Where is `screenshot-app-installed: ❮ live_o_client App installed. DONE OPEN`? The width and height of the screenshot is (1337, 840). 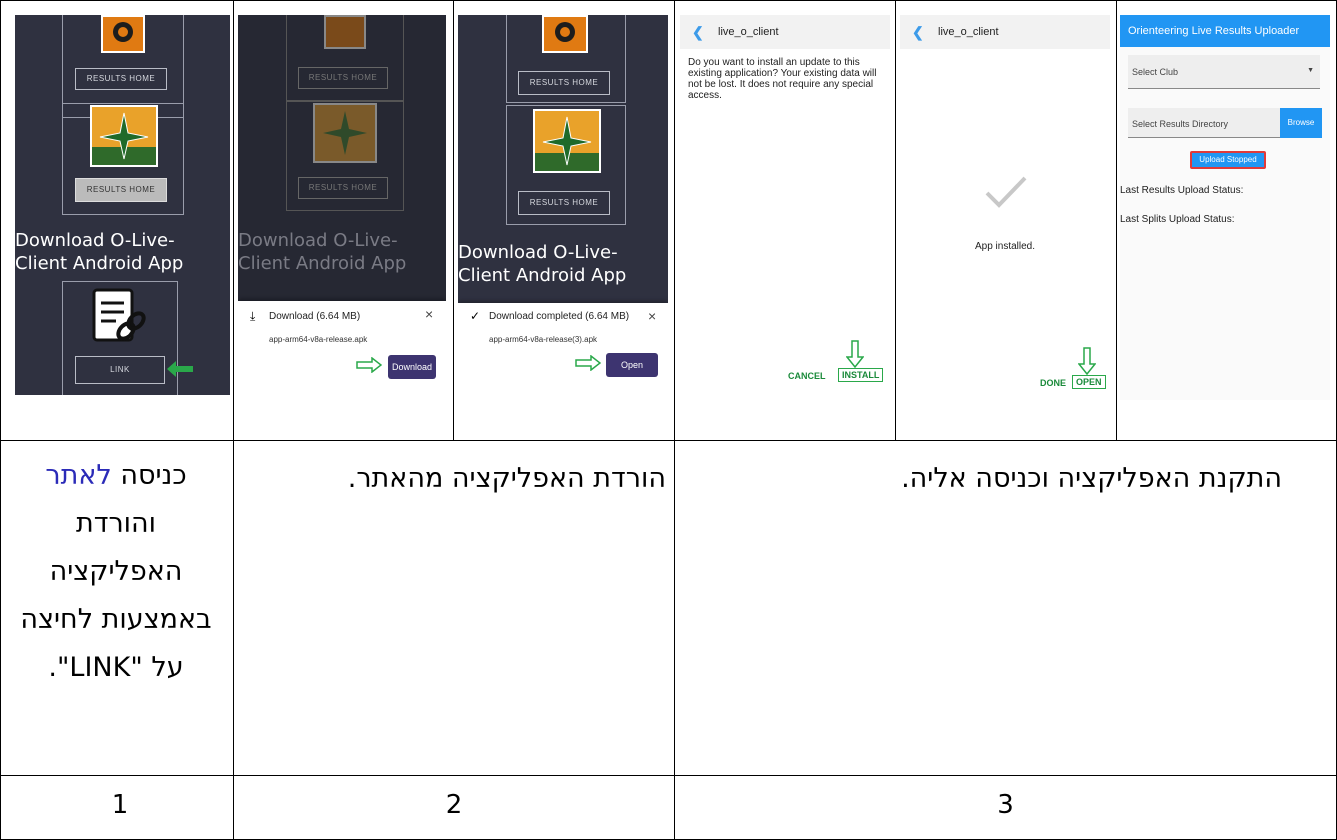
screenshot-app-installed: ❮ live_o_client App installed. DONE OPEN is located at coordinates (1005, 207).